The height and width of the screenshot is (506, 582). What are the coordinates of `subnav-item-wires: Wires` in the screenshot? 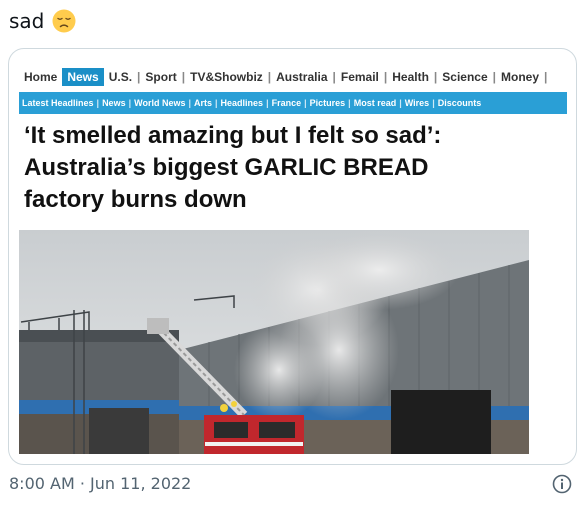 It's located at (417, 103).